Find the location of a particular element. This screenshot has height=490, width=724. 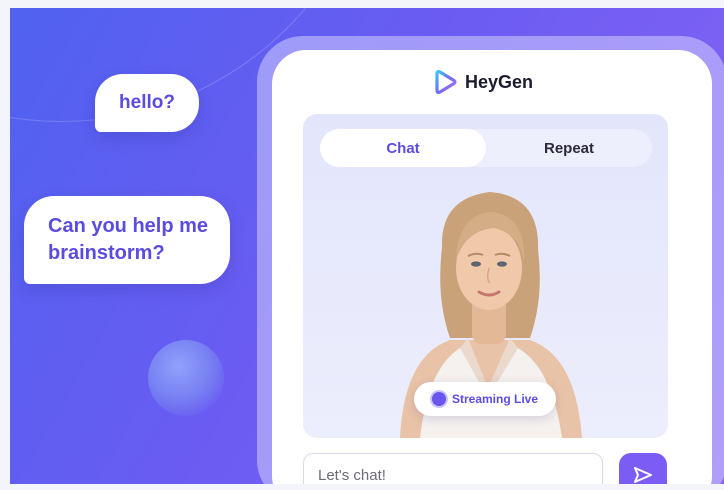

tab-chat: Chat is located at coordinates (403, 148).